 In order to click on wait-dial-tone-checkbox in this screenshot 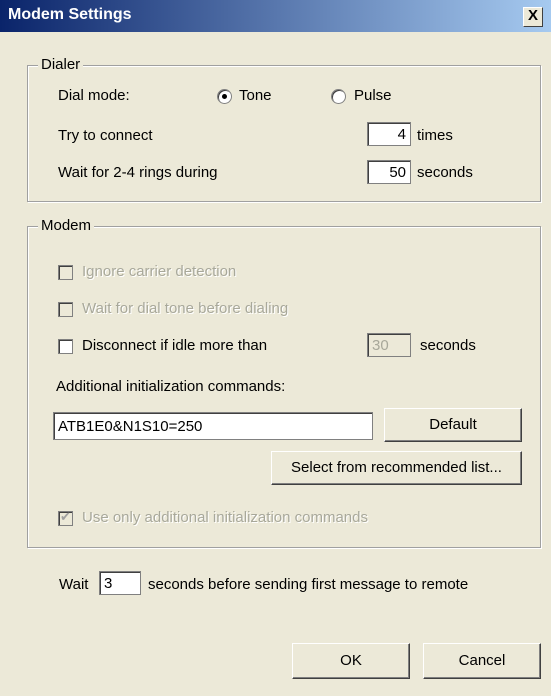, I will do `click(65, 309)`.